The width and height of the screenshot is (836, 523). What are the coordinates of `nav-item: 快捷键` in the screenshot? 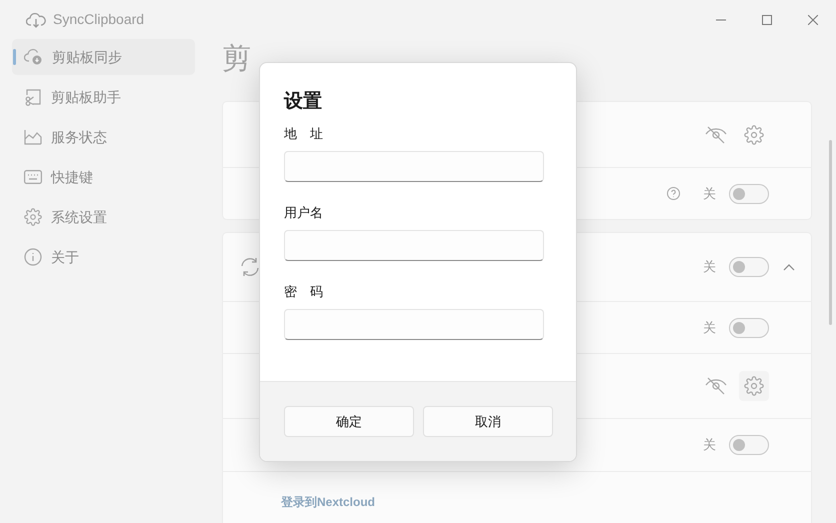 It's located at (103, 177).